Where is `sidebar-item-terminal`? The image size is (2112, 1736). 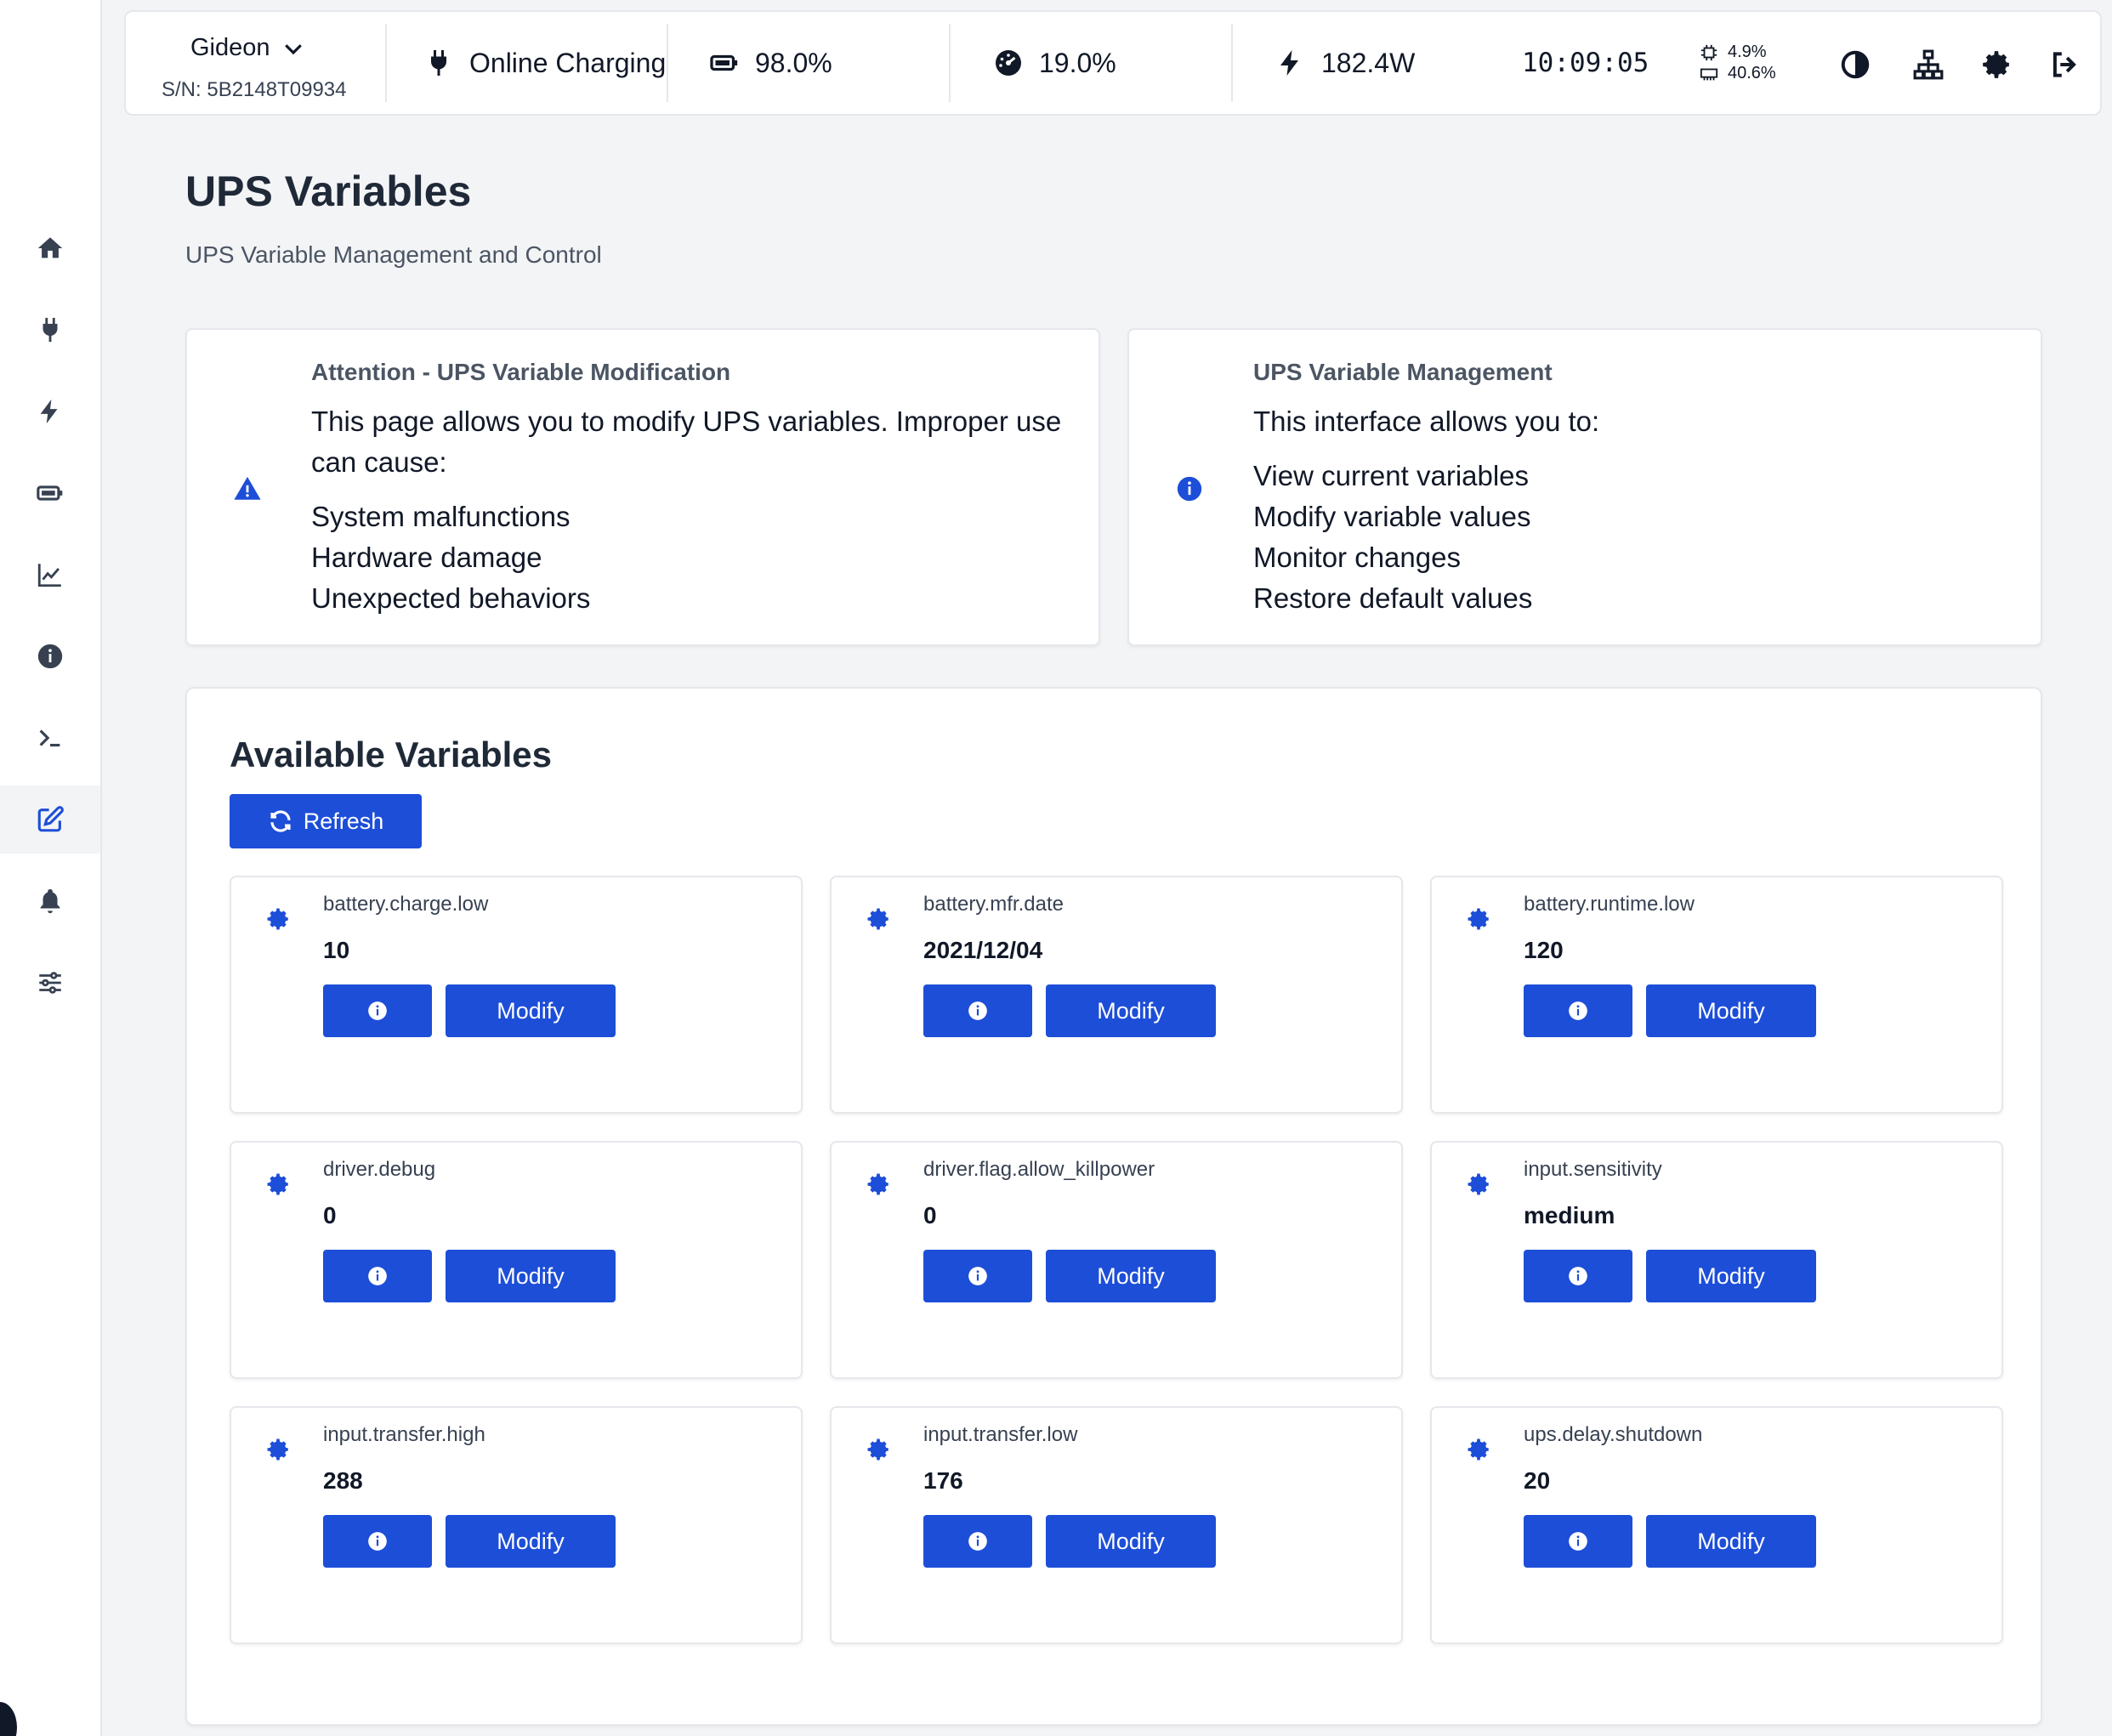
sidebar-item-terminal is located at coordinates (50, 738).